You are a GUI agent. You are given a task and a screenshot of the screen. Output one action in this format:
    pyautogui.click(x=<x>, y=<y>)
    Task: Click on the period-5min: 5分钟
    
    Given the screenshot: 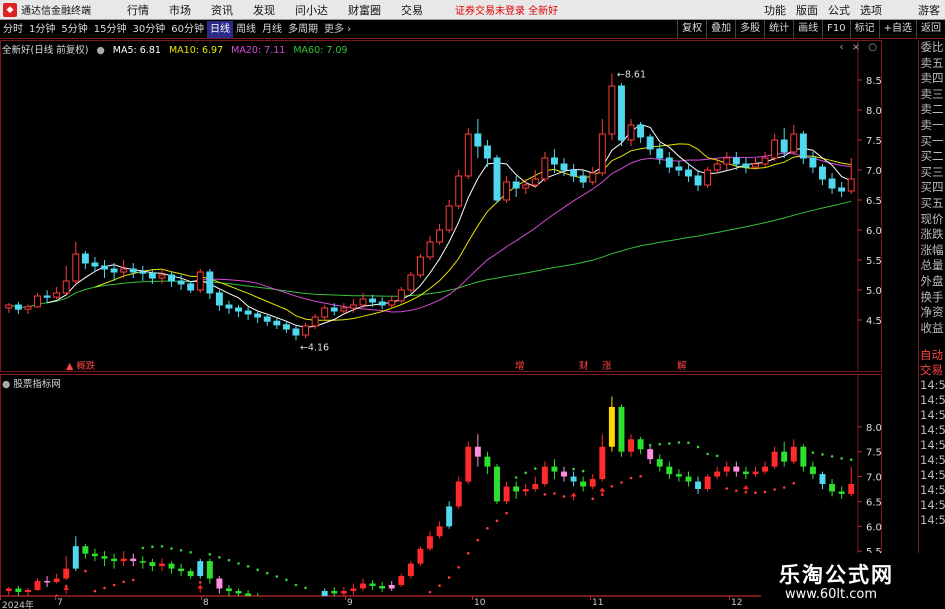 What is the action you would take?
    pyautogui.click(x=74, y=29)
    